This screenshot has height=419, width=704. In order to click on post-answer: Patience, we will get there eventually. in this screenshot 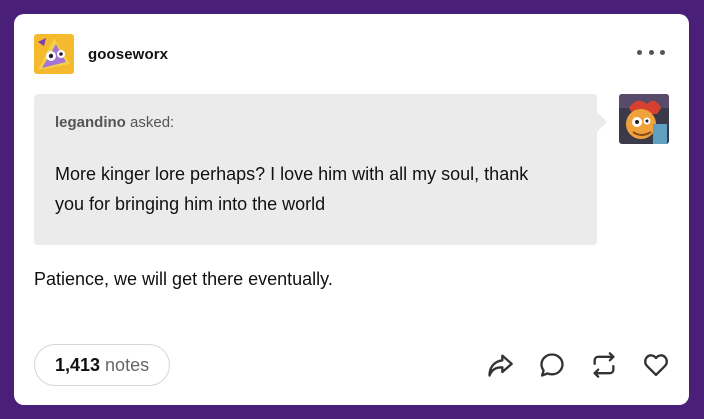, I will do `click(183, 279)`.